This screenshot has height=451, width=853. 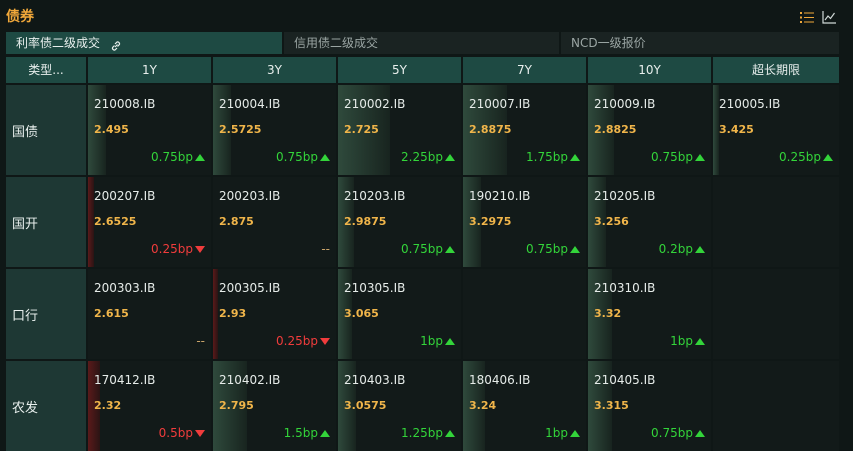 What do you see at coordinates (399, 314) in the screenshot?
I see `bond-cell: 210305.IB 3.065 1bp` at bounding box center [399, 314].